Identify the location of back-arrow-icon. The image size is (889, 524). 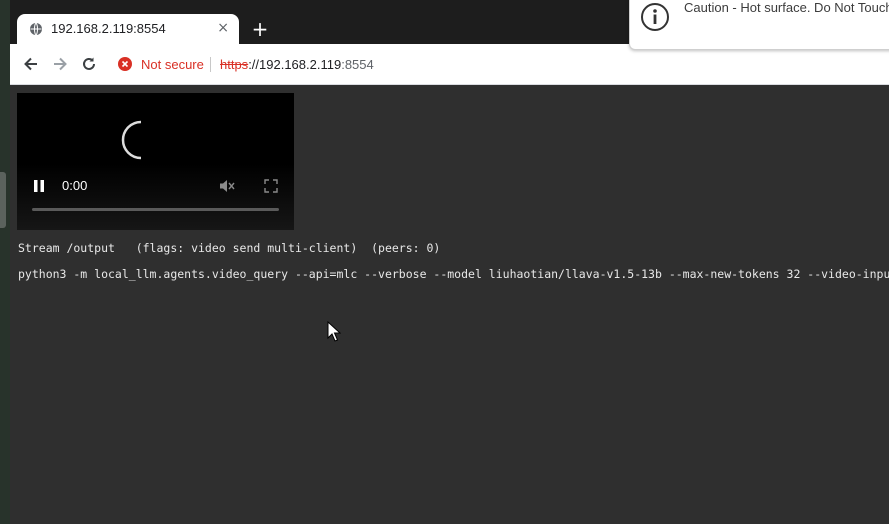
(31, 64).